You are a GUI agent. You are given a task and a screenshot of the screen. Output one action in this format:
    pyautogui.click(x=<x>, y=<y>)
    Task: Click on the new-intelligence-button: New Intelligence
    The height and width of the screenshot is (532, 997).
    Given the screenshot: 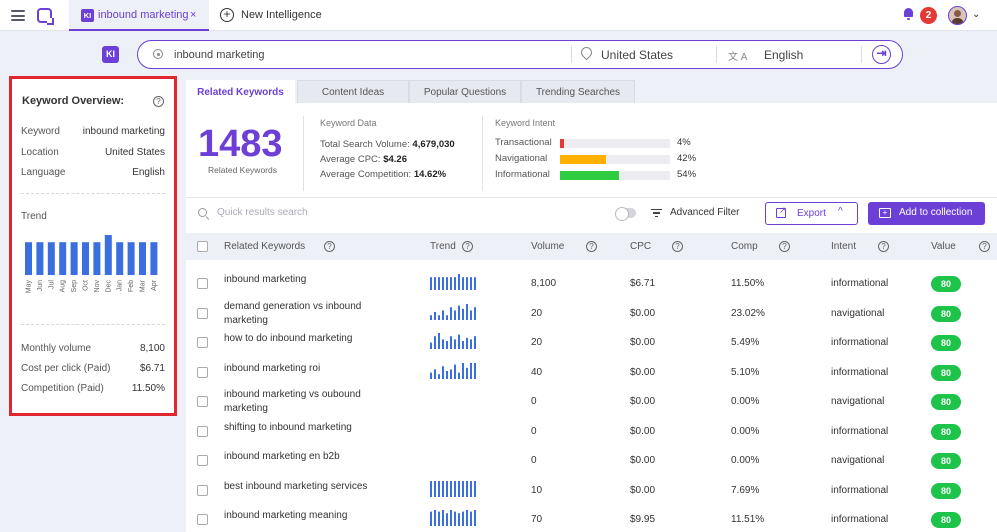 What is the action you would take?
    pyautogui.click(x=281, y=15)
    